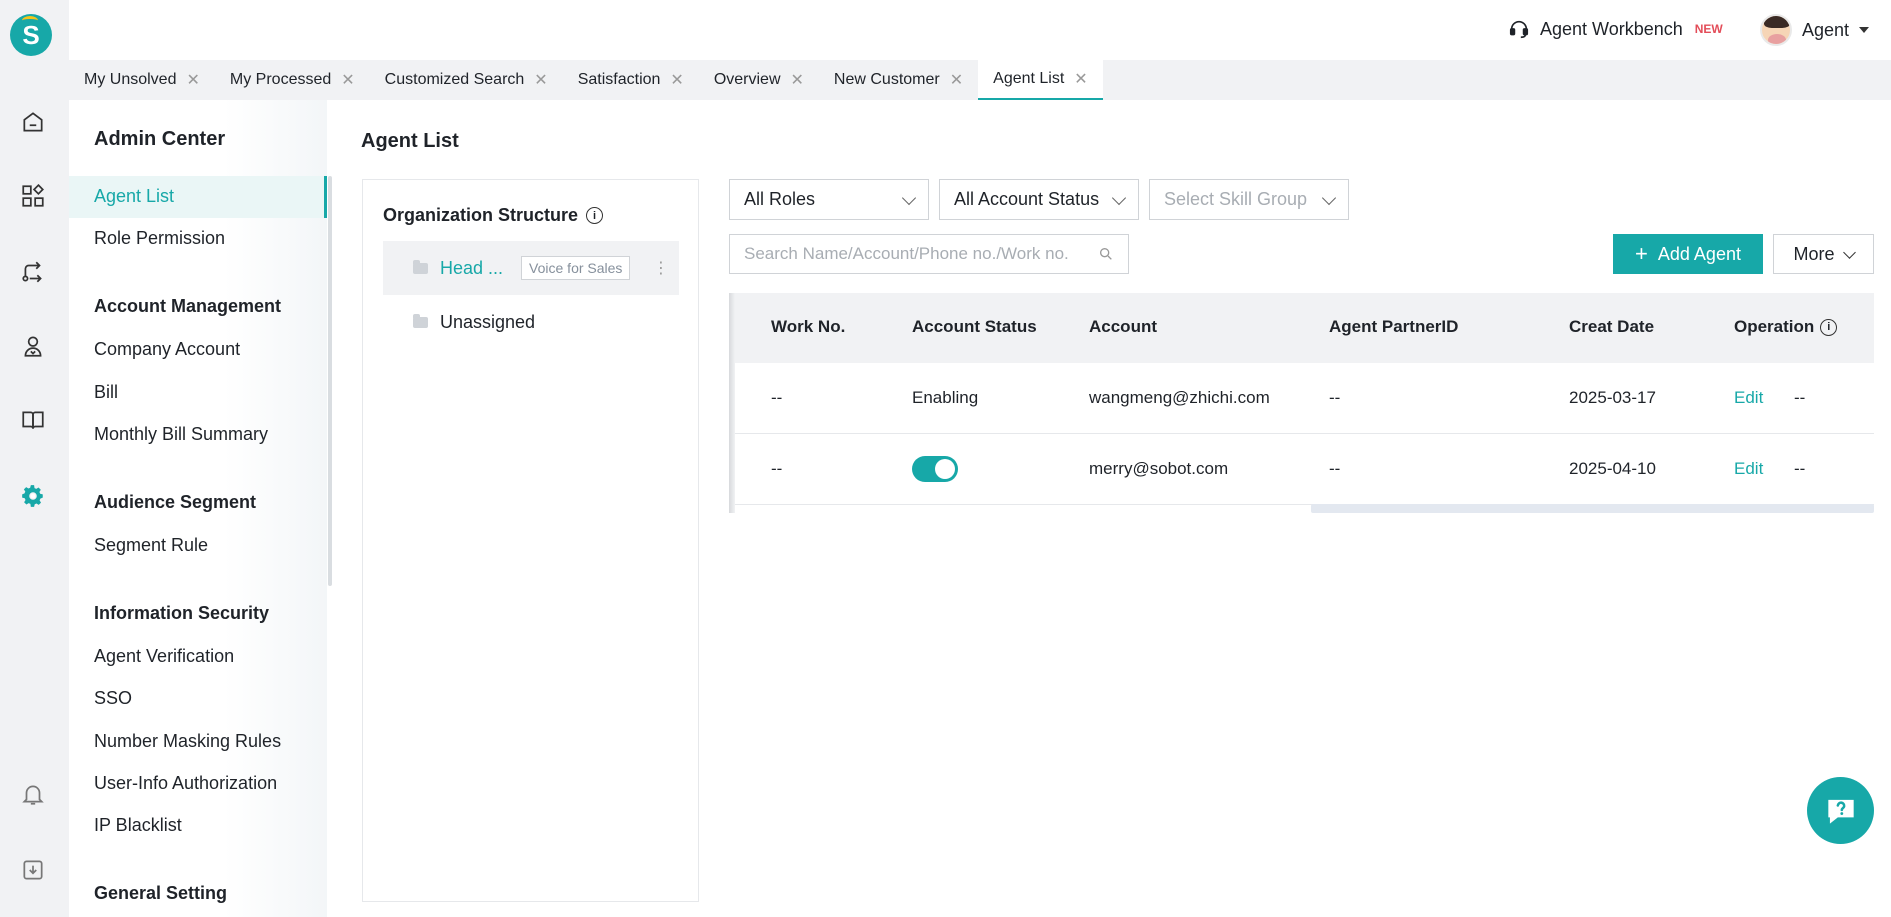 Image resolution: width=1891 pixels, height=917 pixels. I want to click on tab-label: Customized Search, so click(454, 79).